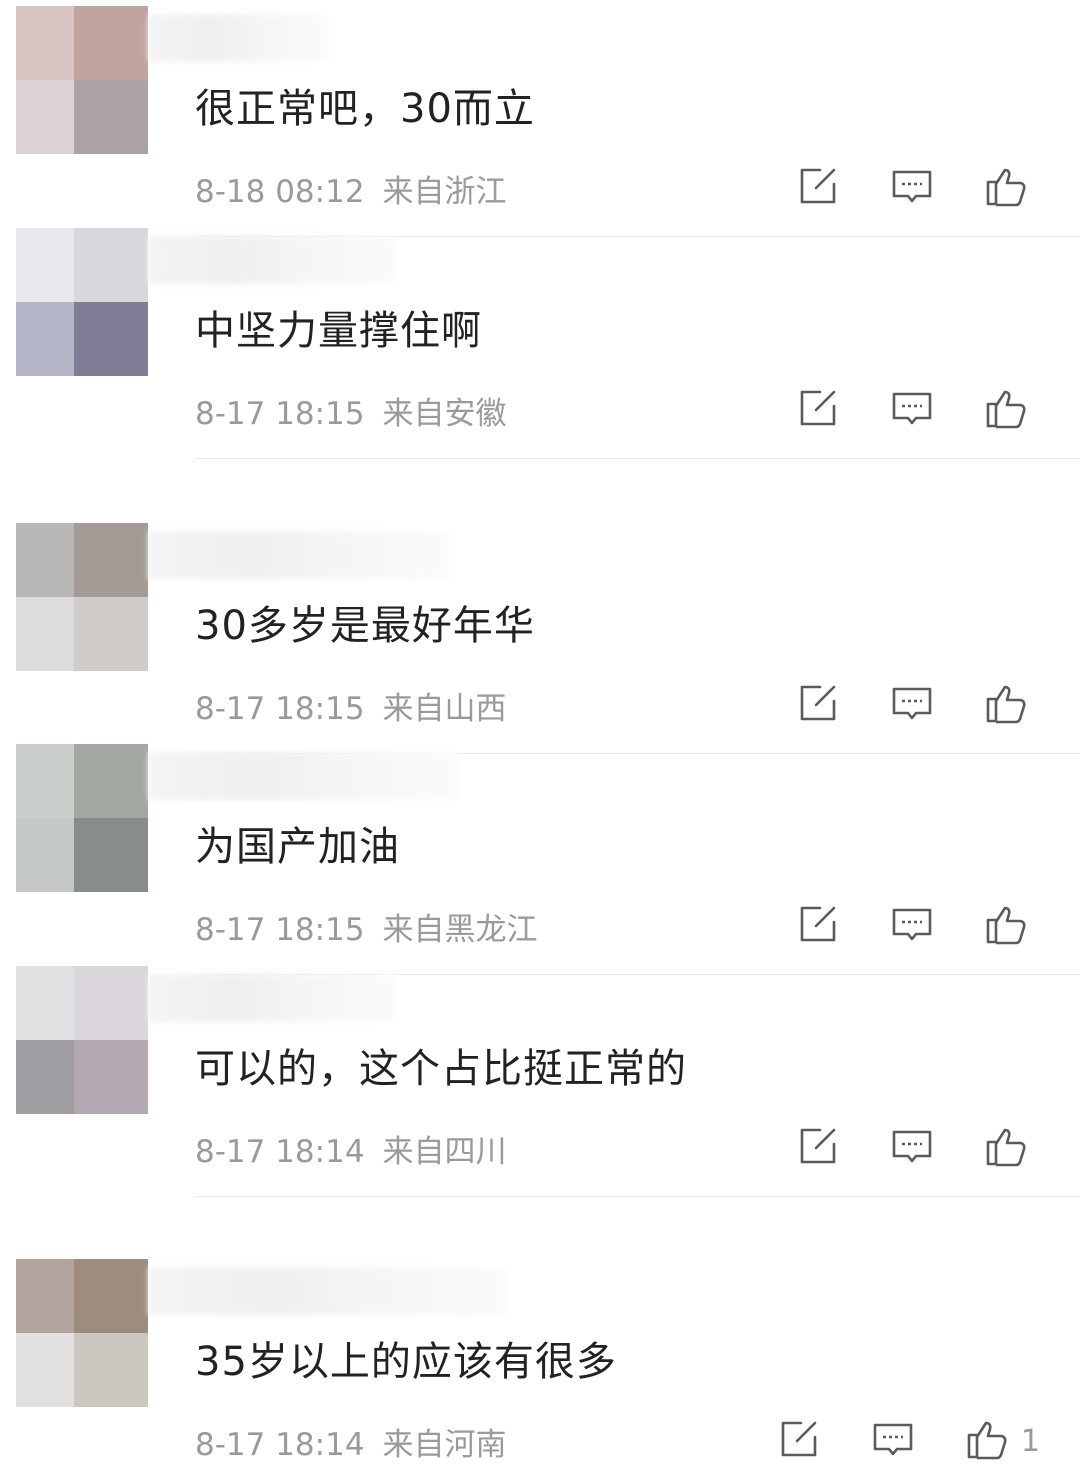  What do you see at coordinates (444, 414) in the screenshot?
I see `comment-location: 来自安徽` at bounding box center [444, 414].